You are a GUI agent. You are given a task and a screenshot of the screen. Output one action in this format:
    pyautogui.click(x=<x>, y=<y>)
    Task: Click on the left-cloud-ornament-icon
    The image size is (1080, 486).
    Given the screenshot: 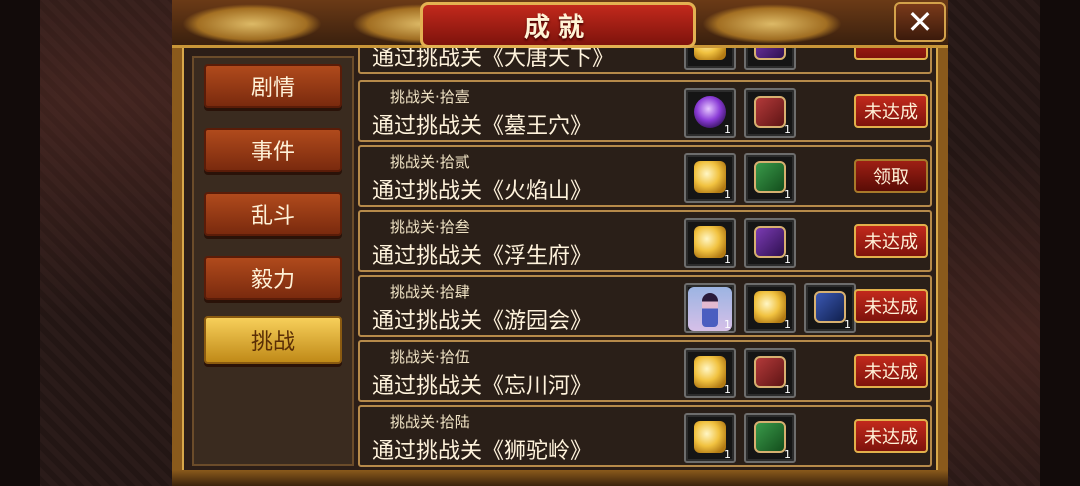 What is the action you would take?
    pyautogui.click(x=252, y=24)
    